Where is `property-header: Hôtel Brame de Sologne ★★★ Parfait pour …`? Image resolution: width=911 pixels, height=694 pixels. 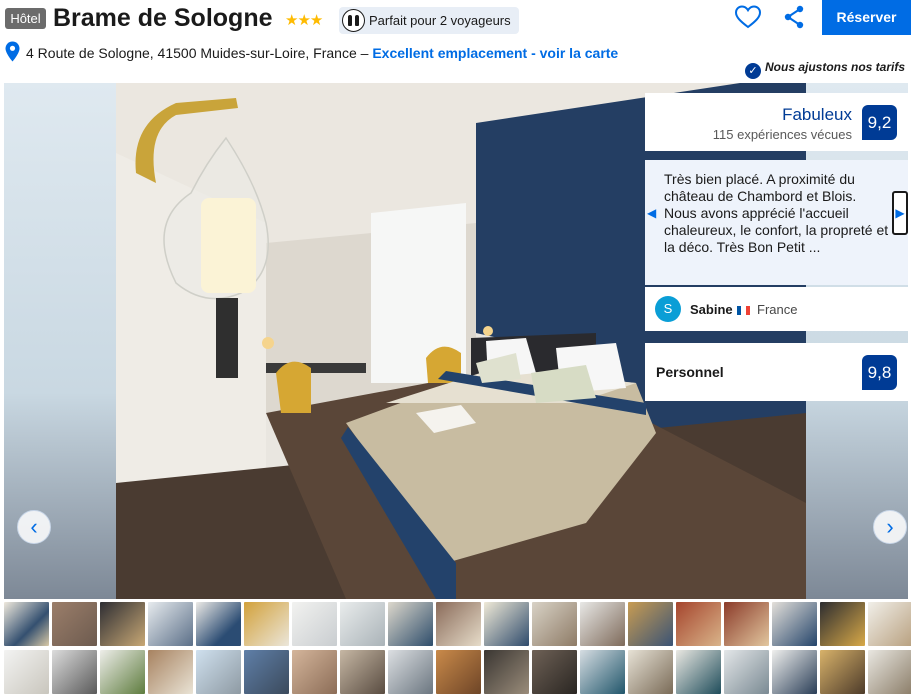 property-header: Hôtel Brame de Sologne ★★★ Parfait pour … is located at coordinates (455, 41).